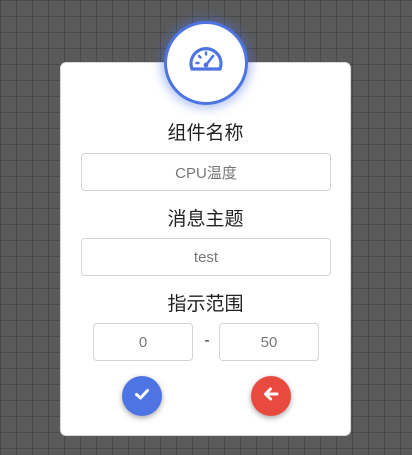 The height and width of the screenshot is (455, 412). I want to click on range-min-input, so click(143, 342).